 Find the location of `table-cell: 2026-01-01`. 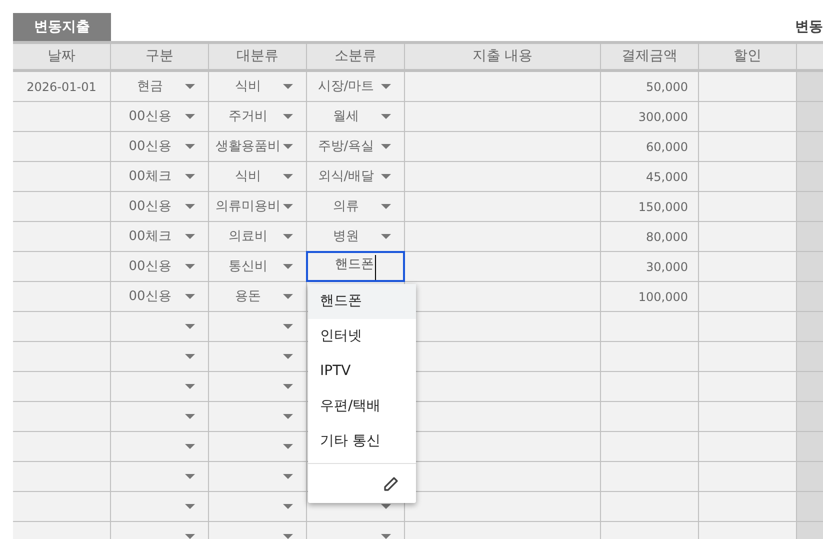

table-cell: 2026-01-01 is located at coordinates (62, 86).